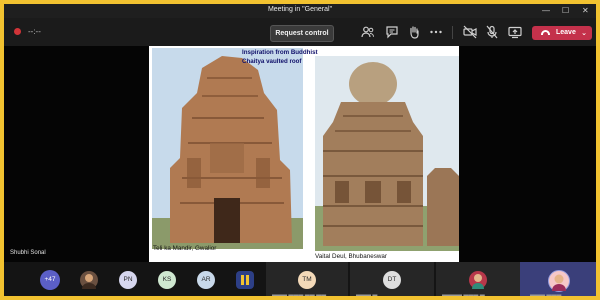 The height and width of the screenshot is (300, 600). I want to click on raise-hand-icon, so click(414, 32).